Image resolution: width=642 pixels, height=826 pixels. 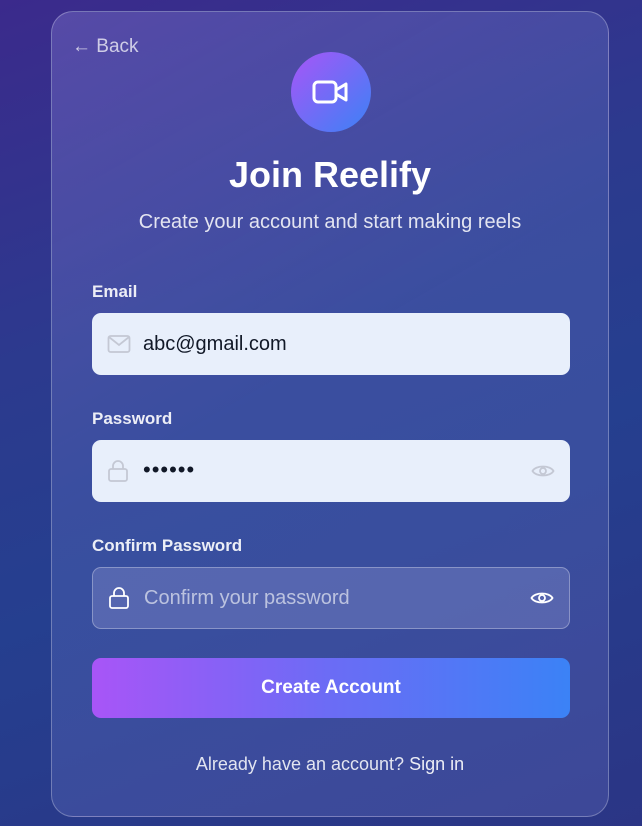 I want to click on email-label: Email, so click(x=115, y=291).